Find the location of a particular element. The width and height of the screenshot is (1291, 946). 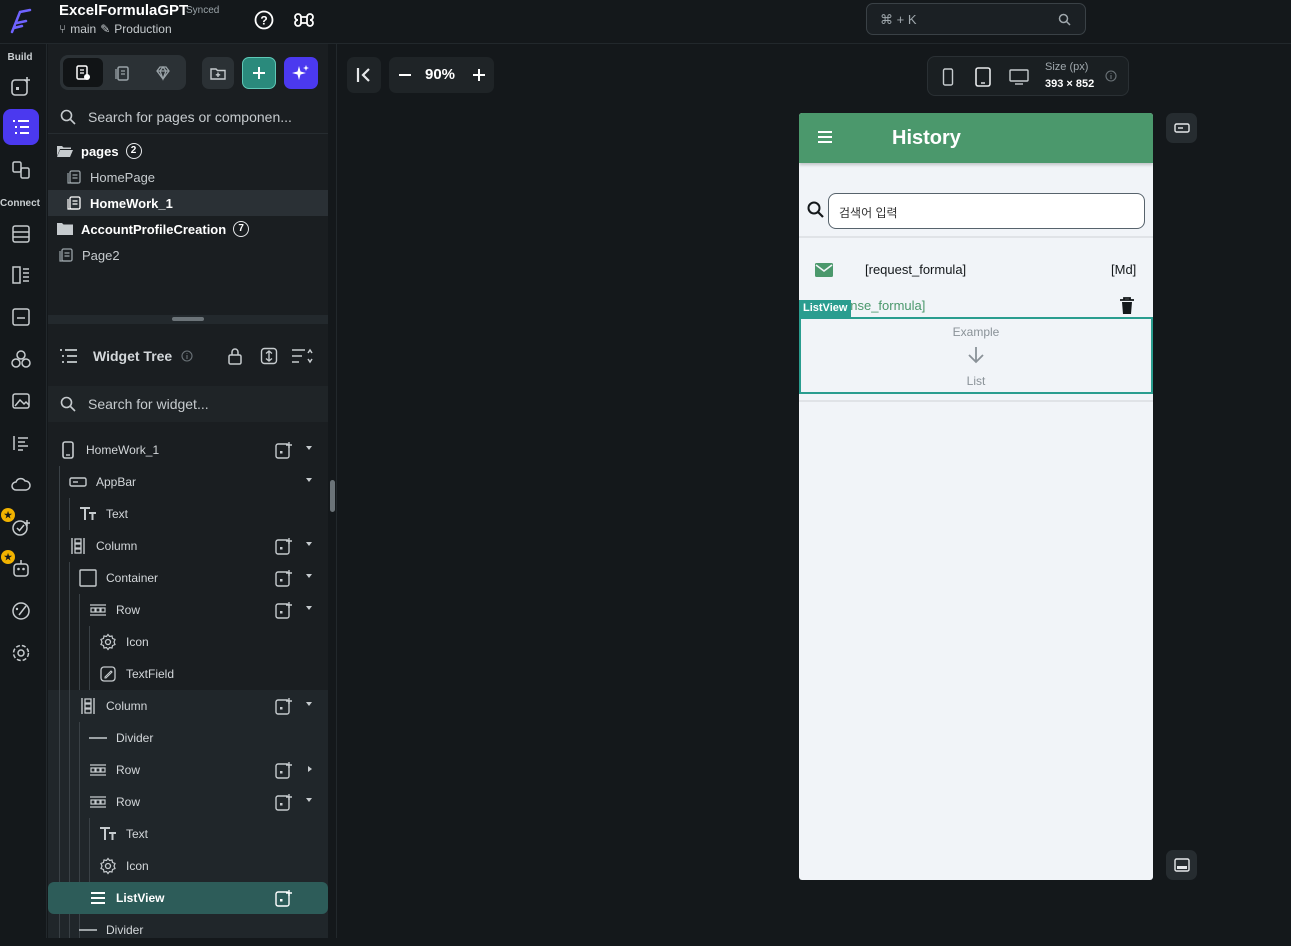

md-text: [Md] is located at coordinates (1123, 269).